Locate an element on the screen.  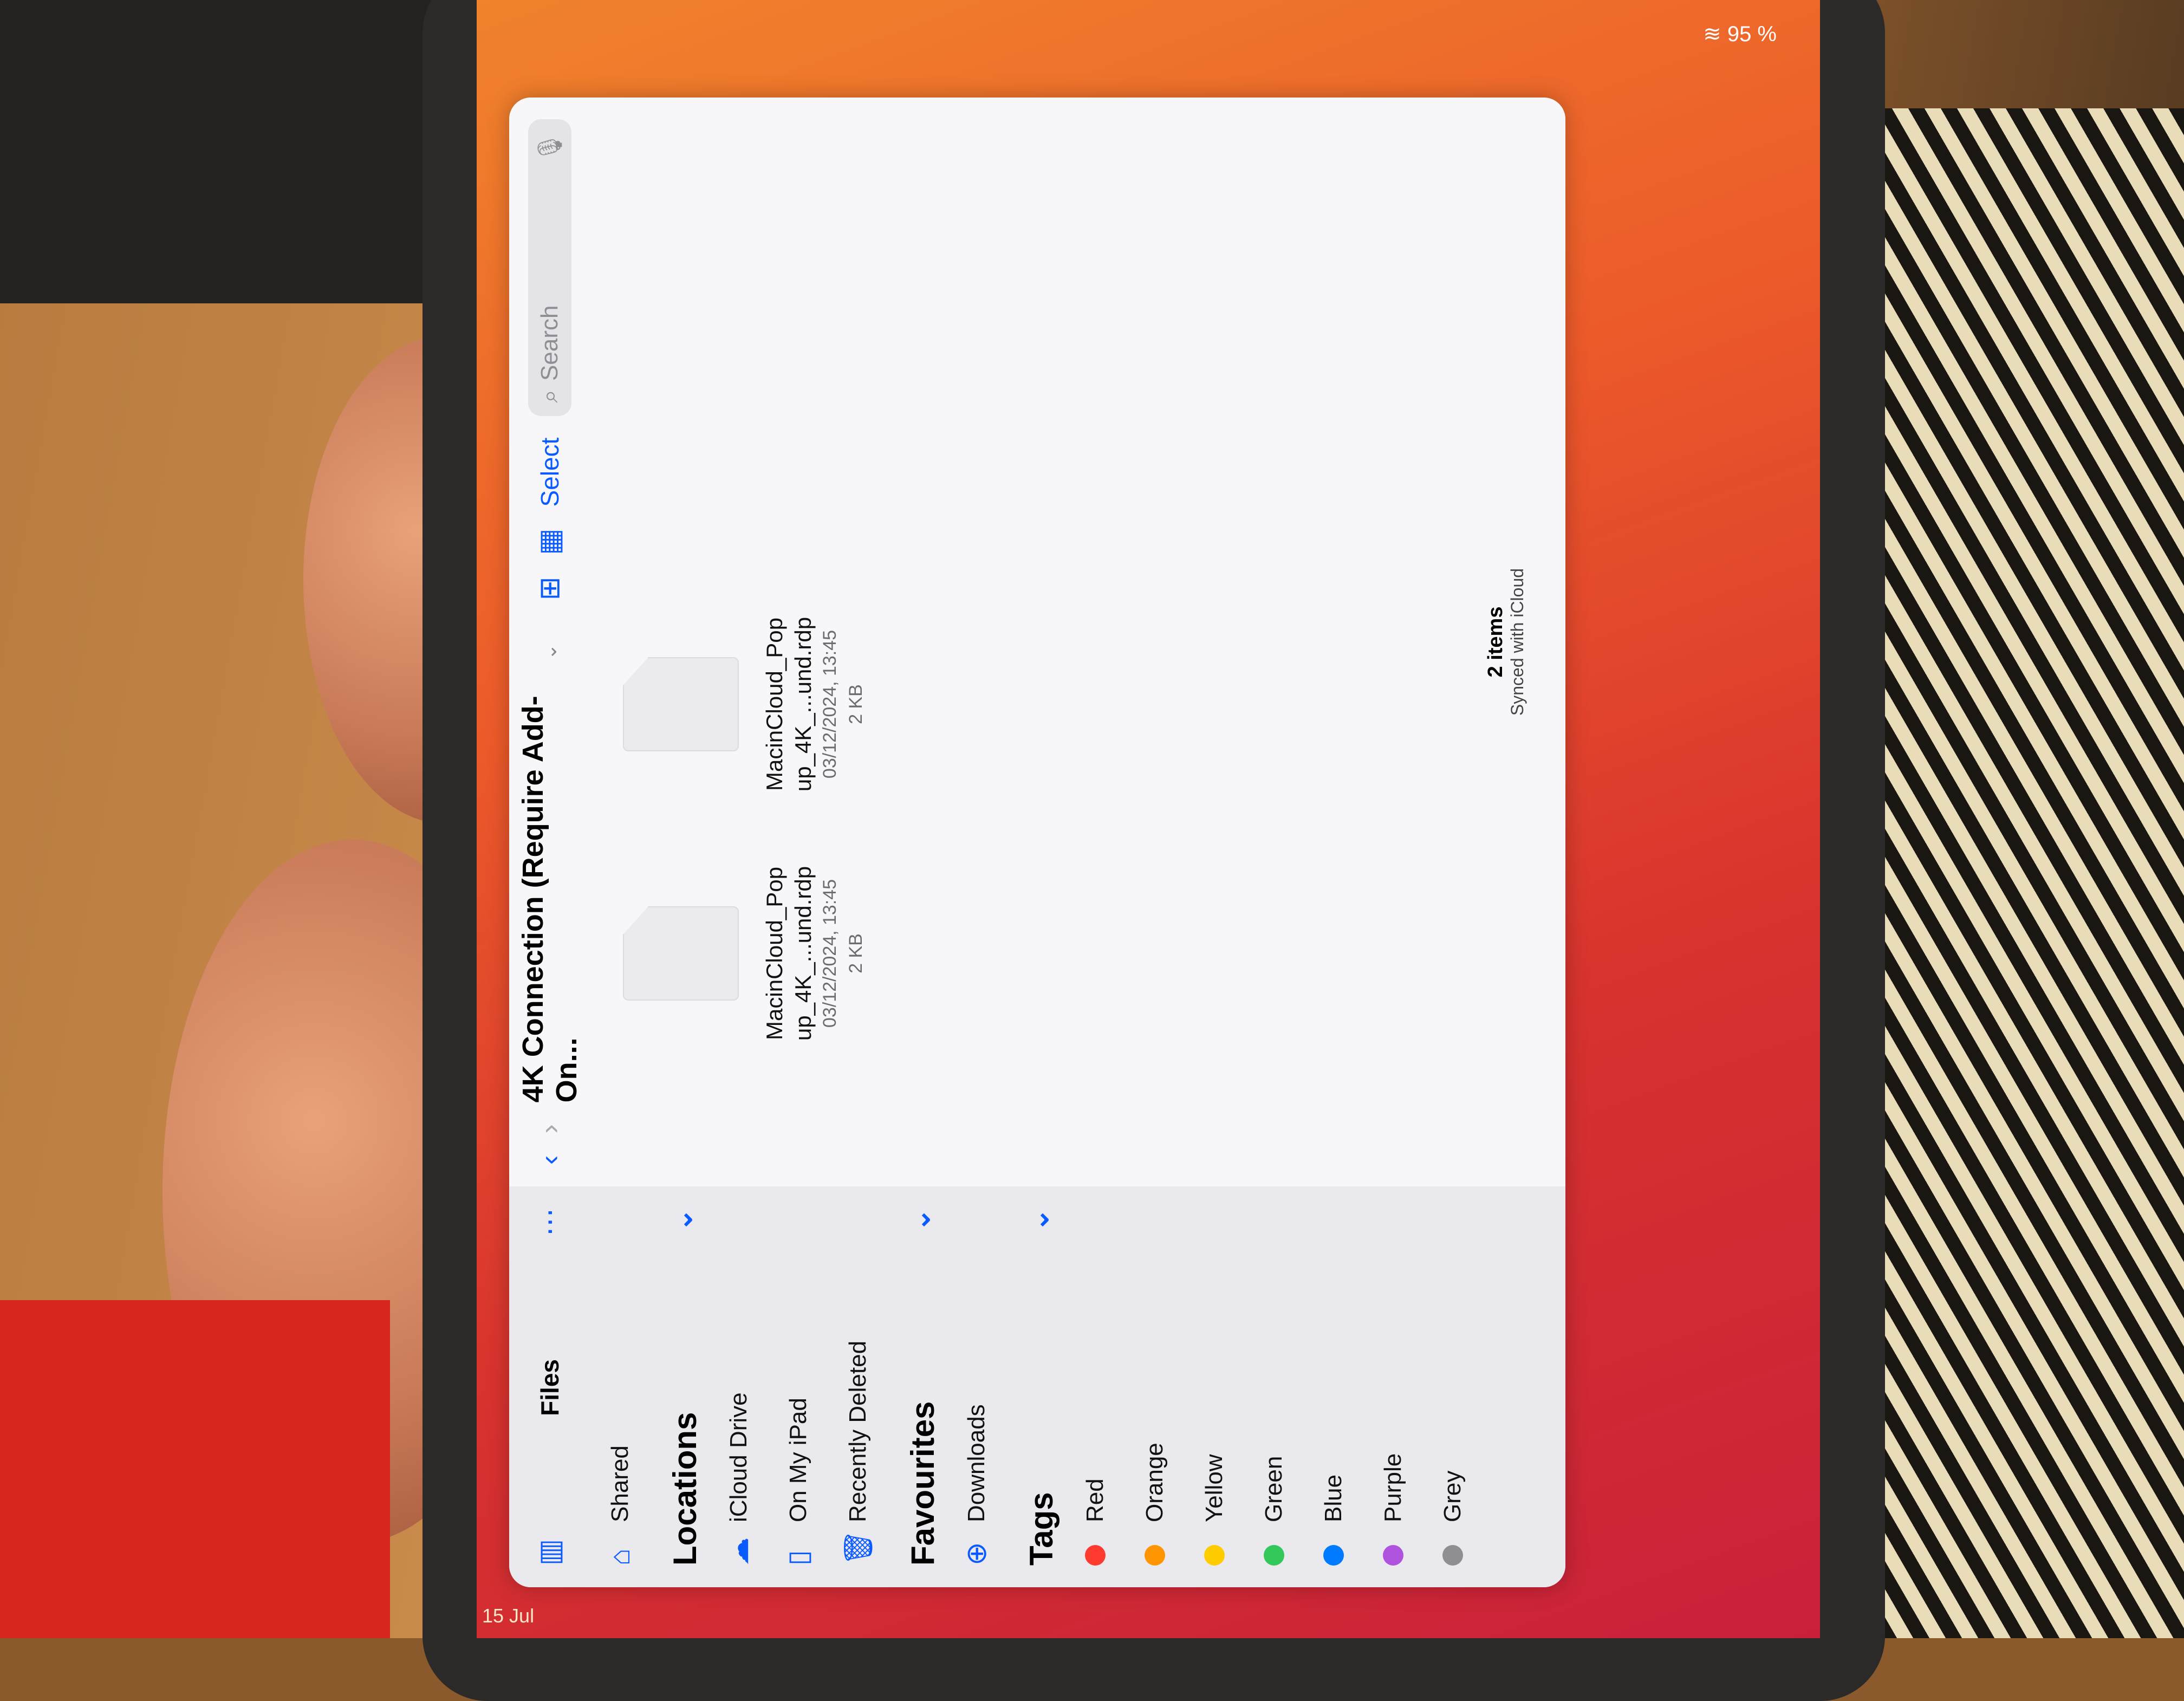
new-folder-icon: ⊞ is located at coordinates (550, 589).